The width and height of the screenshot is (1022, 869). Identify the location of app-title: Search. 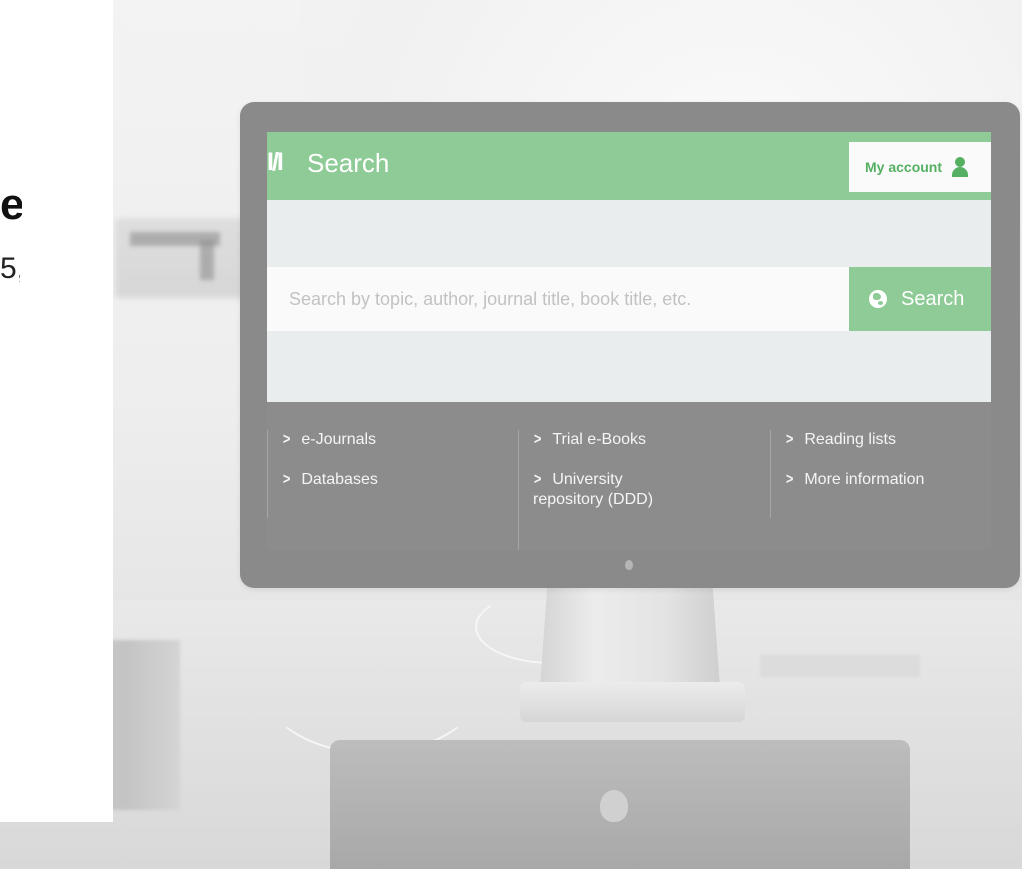
(348, 163).